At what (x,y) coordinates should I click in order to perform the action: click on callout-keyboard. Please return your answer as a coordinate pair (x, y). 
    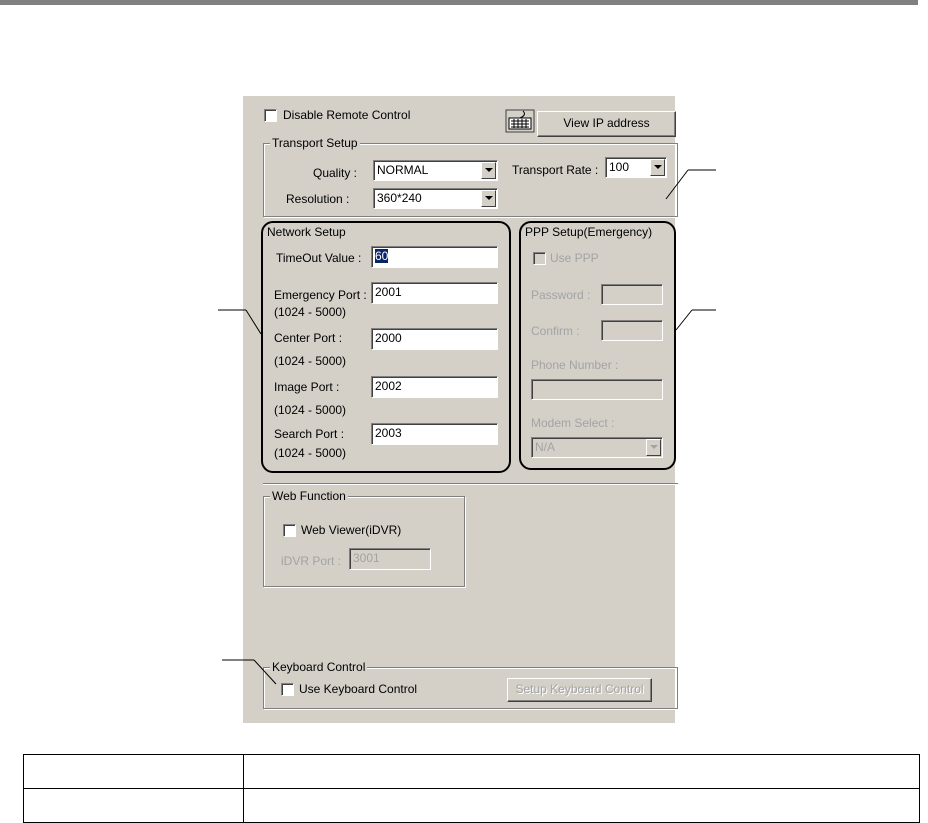
    Looking at the image, I should click on (265, 672).